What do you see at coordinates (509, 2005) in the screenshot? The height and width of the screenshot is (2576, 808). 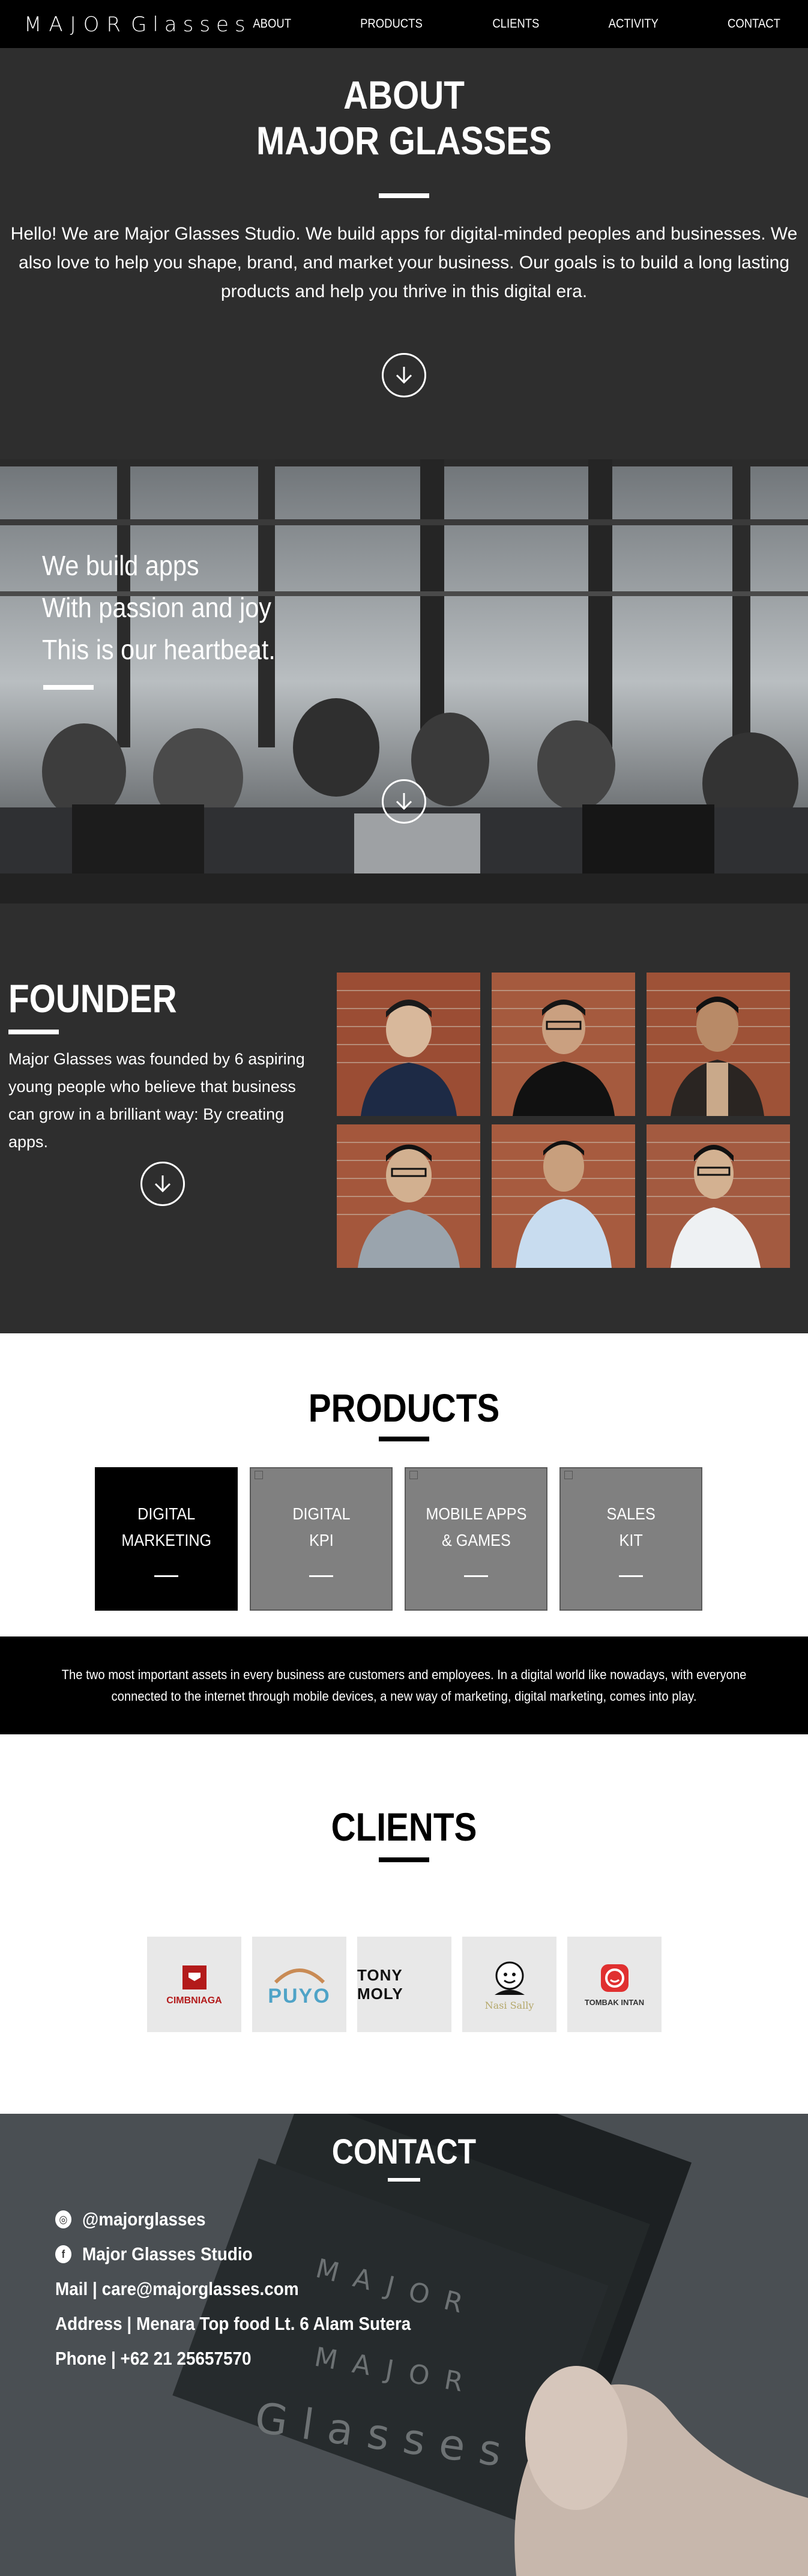 I see `client-logo-text: Nasi Sally` at bounding box center [509, 2005].